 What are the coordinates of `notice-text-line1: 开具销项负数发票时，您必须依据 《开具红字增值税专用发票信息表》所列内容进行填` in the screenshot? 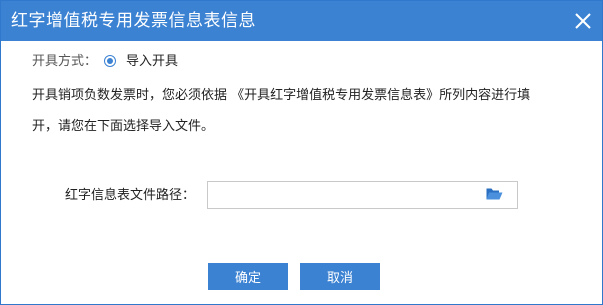 It's located at (281, 95).